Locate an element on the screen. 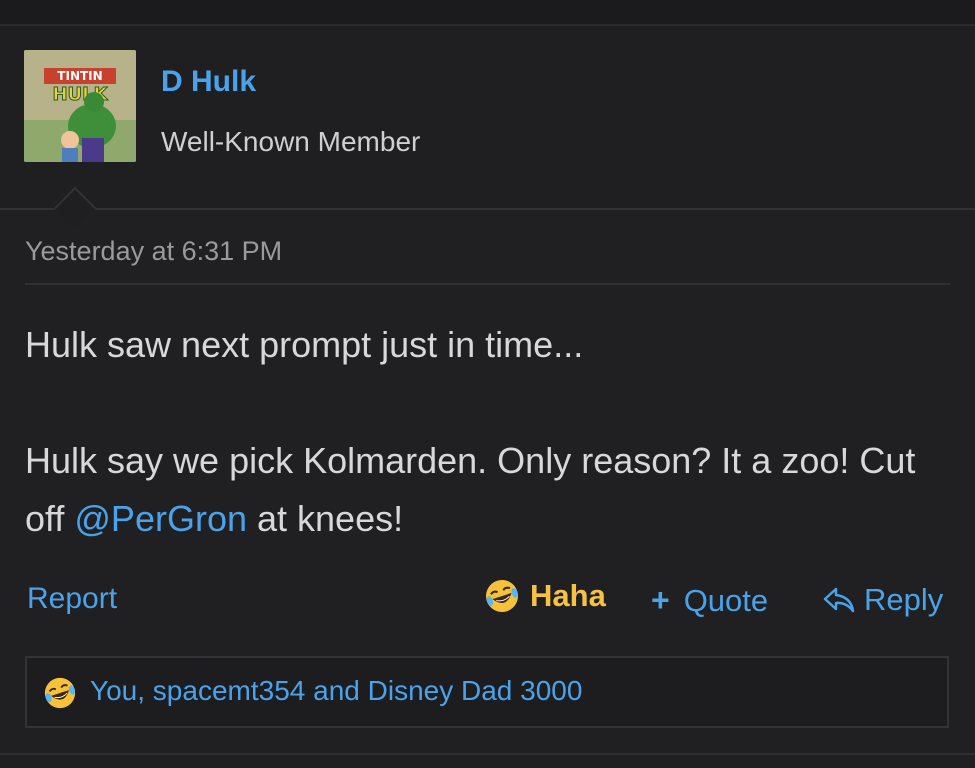 Image resolution: width=975 pixels, height=768 pixels. avatar-image: TINTIN HULK is located at coordinates (80, 106).